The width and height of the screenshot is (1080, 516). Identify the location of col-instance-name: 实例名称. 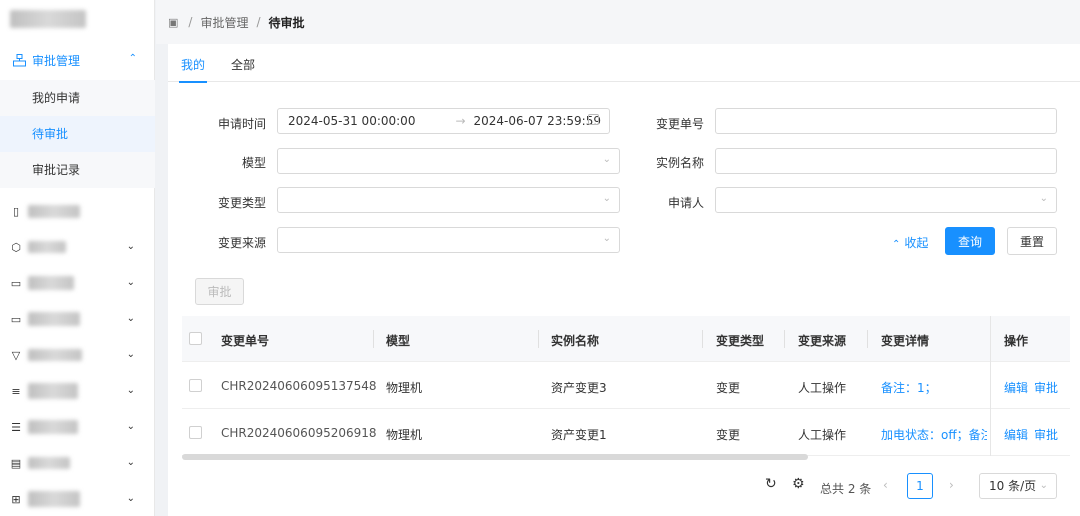
(575, 341).